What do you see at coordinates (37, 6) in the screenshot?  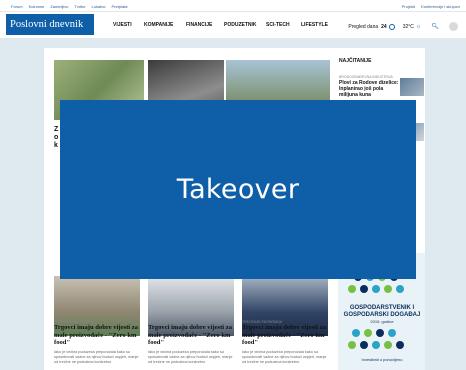 I see `top-link: Kolumne` at bounding box center [37, 6].